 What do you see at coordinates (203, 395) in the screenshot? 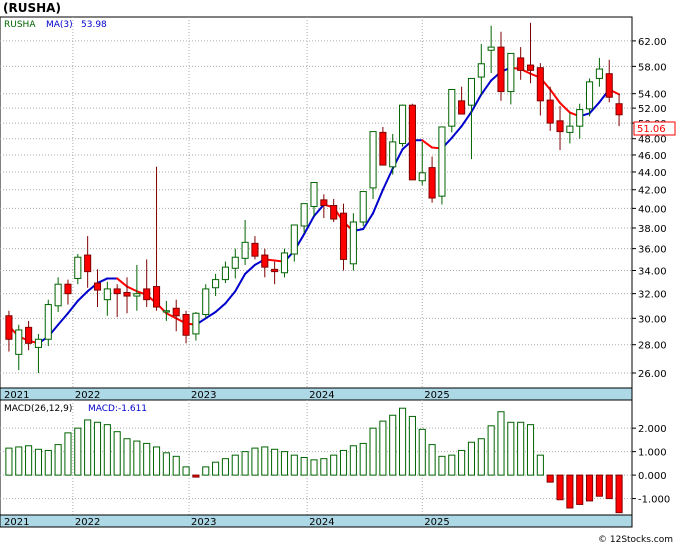
I see `year-label: 2023` at bounding box center [203, 395].